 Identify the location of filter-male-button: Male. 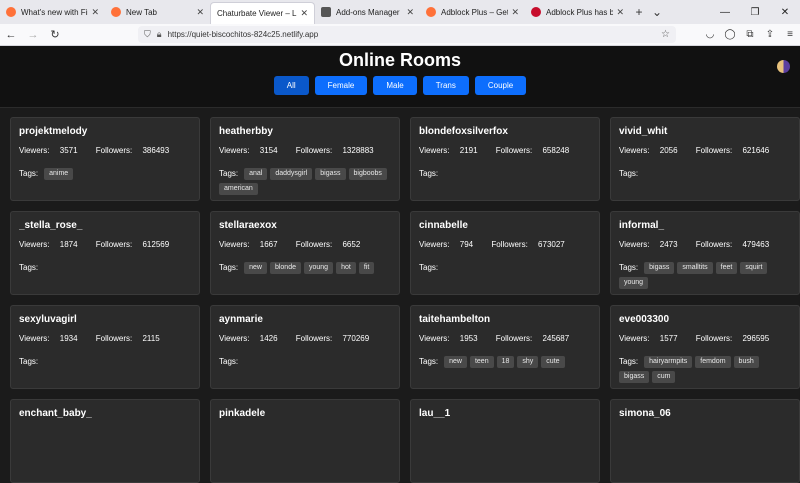
(395, 85).